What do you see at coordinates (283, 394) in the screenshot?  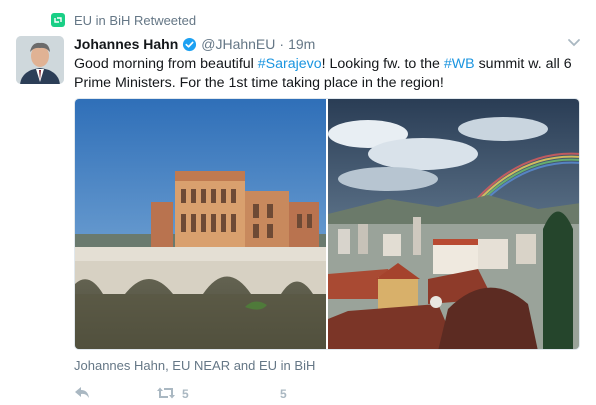 I see `like-count: 5` at bounding box center [283, 394].